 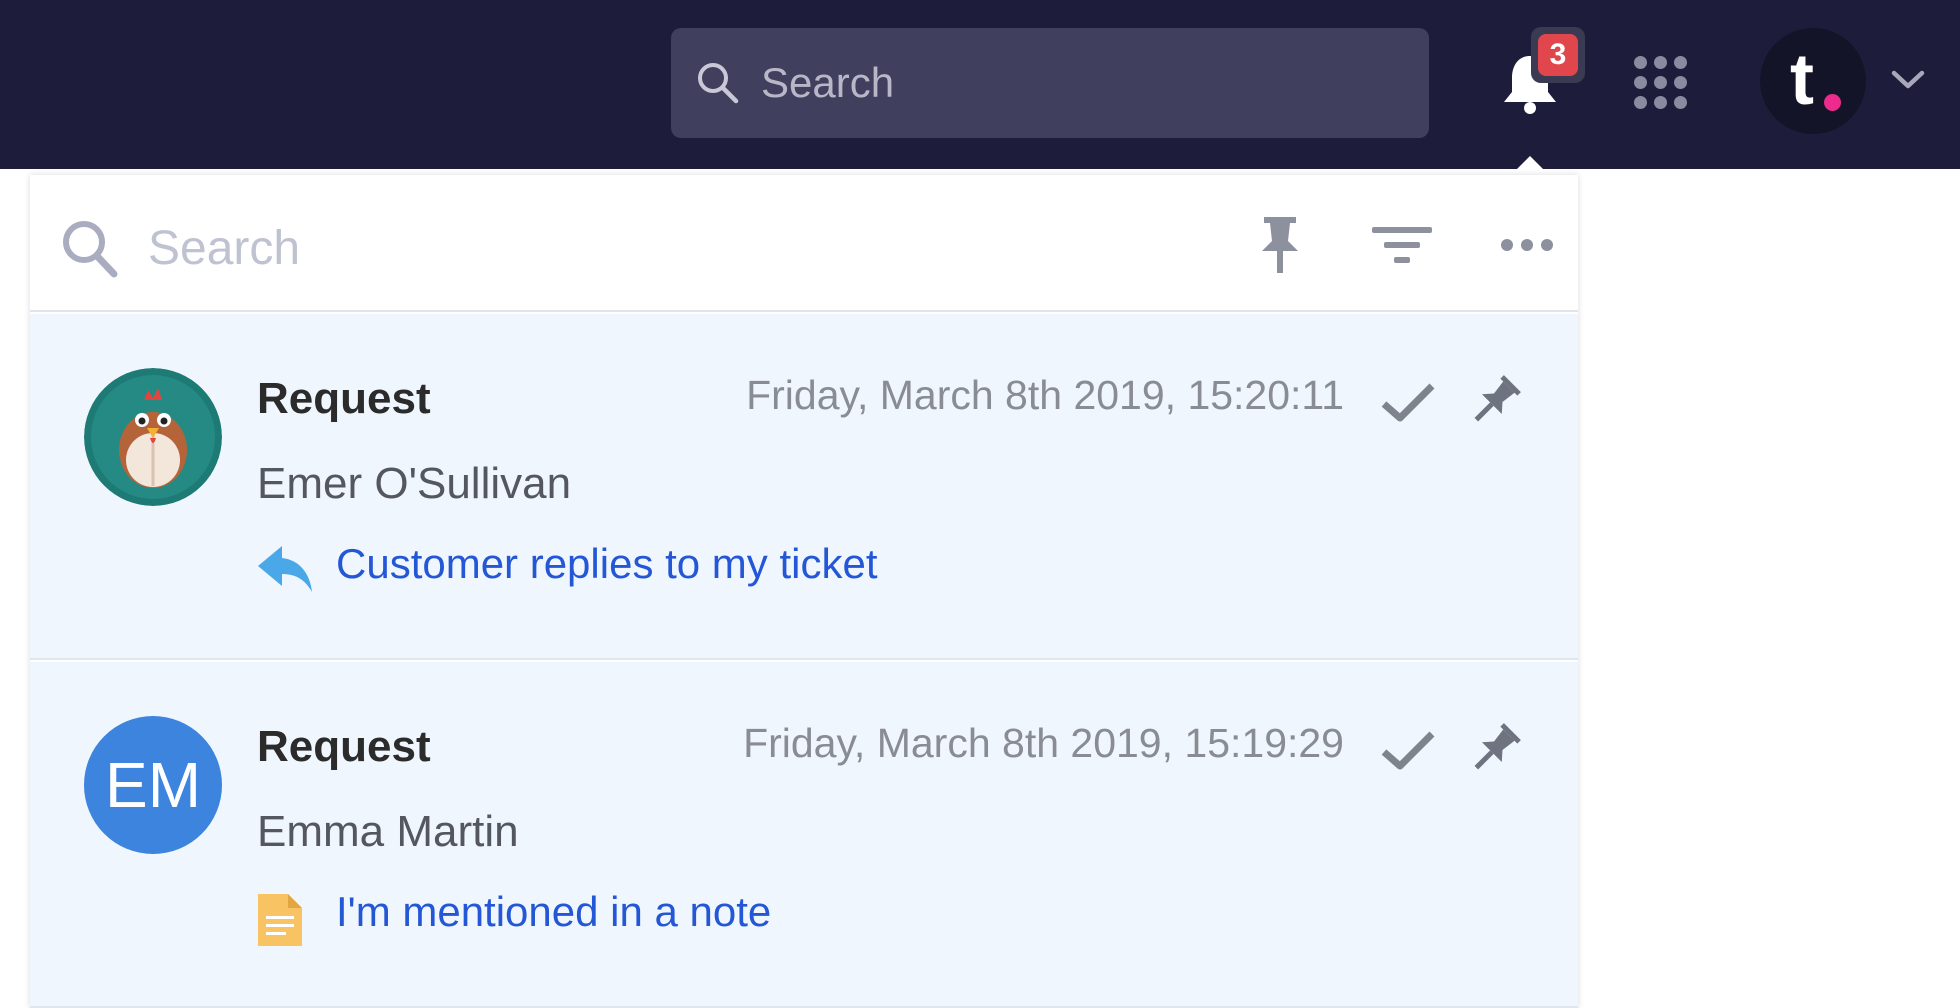 I want to click on logo-dot, so click(x=1832, y=102).